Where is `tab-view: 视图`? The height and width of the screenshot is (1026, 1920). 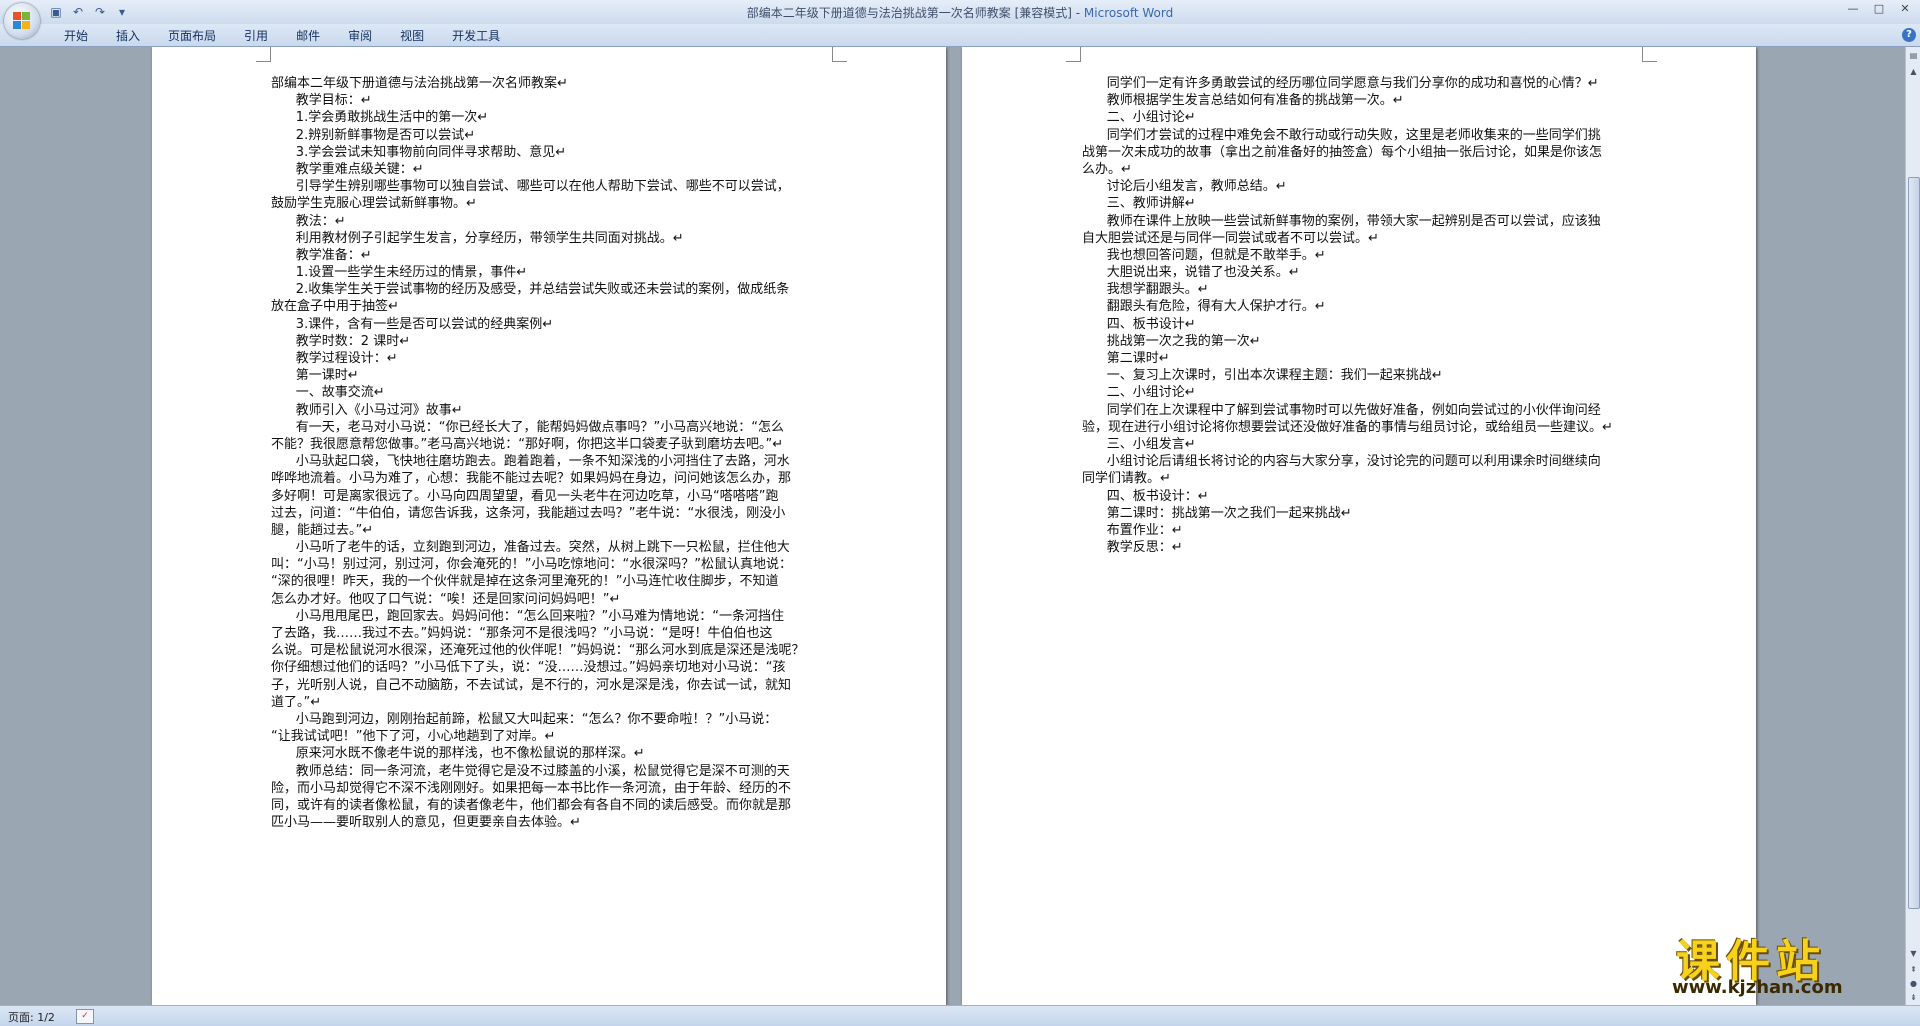
tab-view: 视图 is located at coordinates (412, 36).